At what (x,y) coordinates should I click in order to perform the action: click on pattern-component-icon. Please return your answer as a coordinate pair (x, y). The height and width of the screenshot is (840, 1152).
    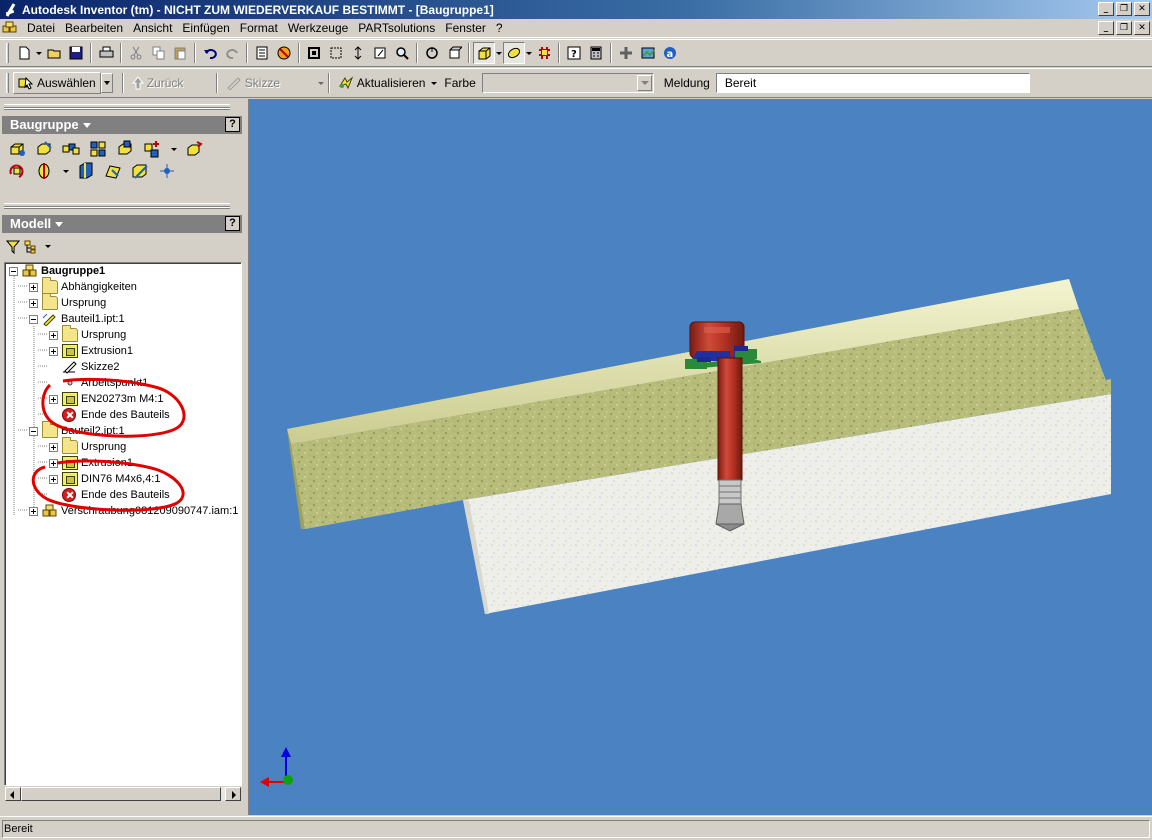
    Looking at the image, I should click on (71, 149).